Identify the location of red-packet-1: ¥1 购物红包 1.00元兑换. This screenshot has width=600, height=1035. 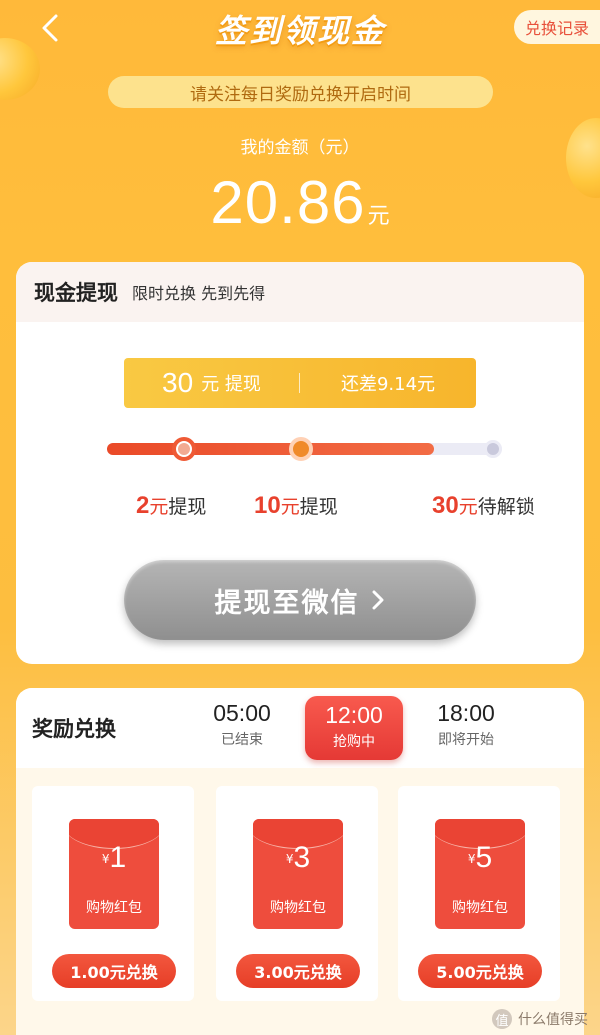
(113, 893).